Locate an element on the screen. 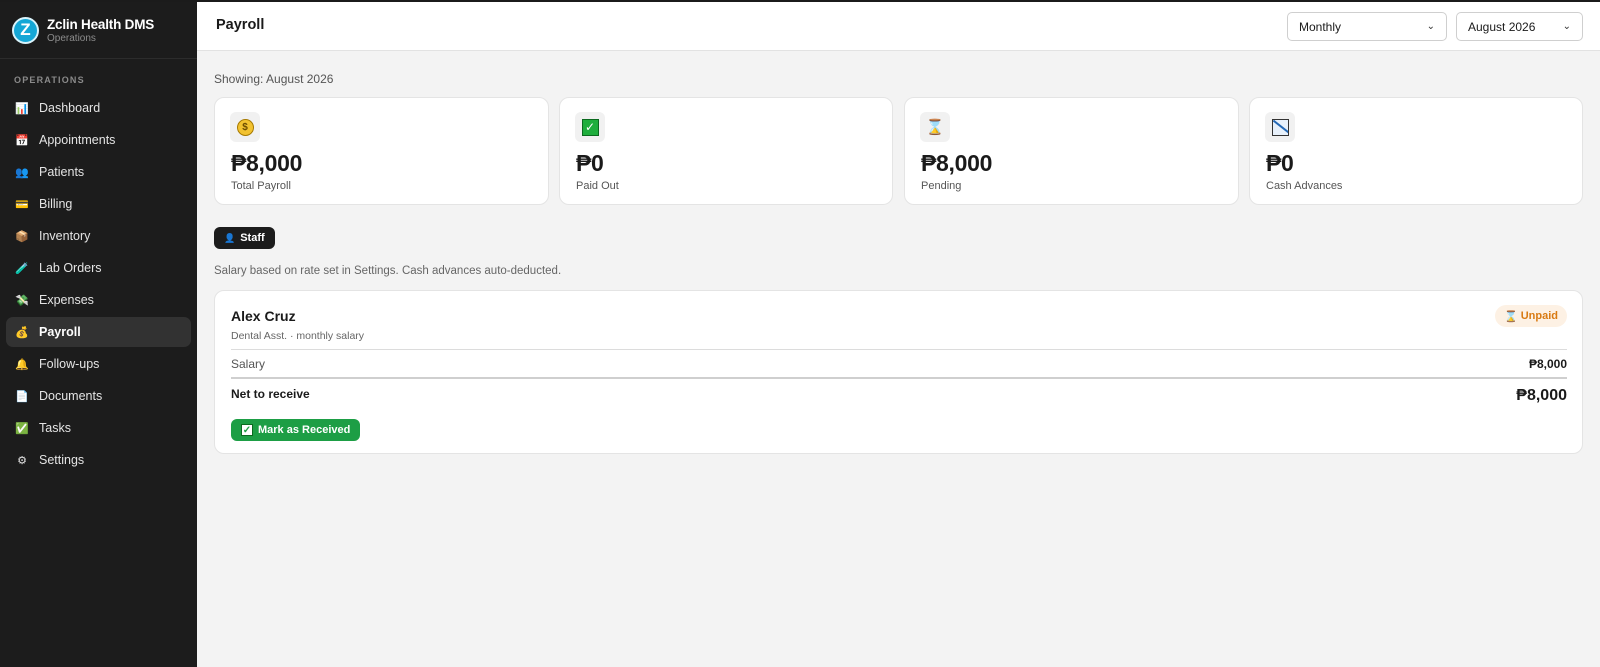 The image size is (1600, 667). sidebar-item-label: Follow-ups is located at coordinates (69, 364).